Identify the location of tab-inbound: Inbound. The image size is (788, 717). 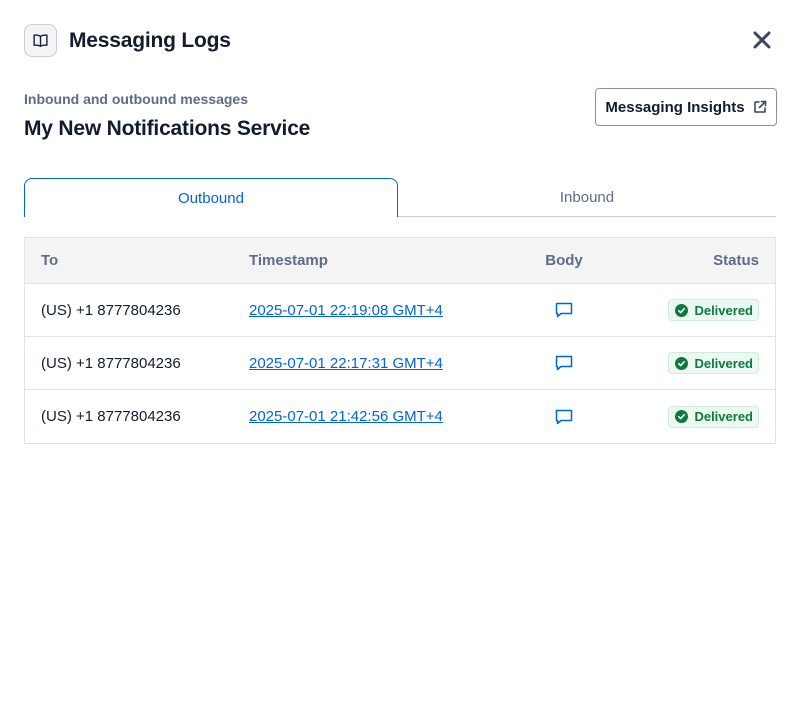
(587, 197).